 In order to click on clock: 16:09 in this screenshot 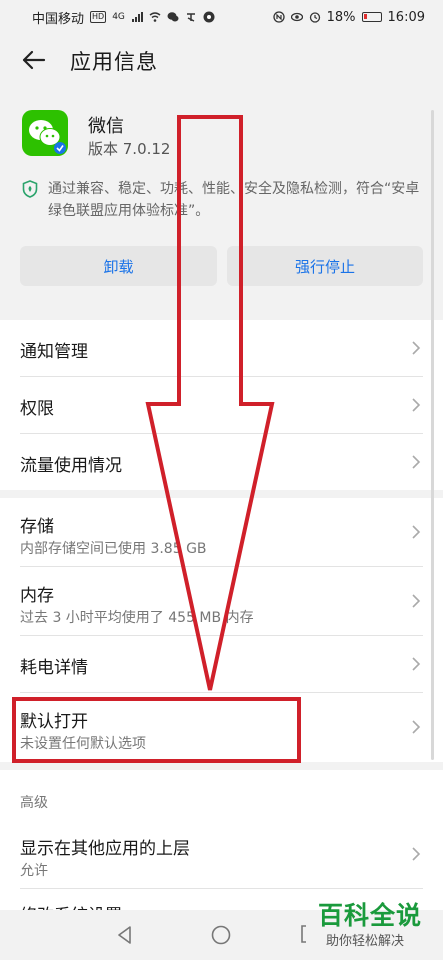, I will do `click(406, 17)`.